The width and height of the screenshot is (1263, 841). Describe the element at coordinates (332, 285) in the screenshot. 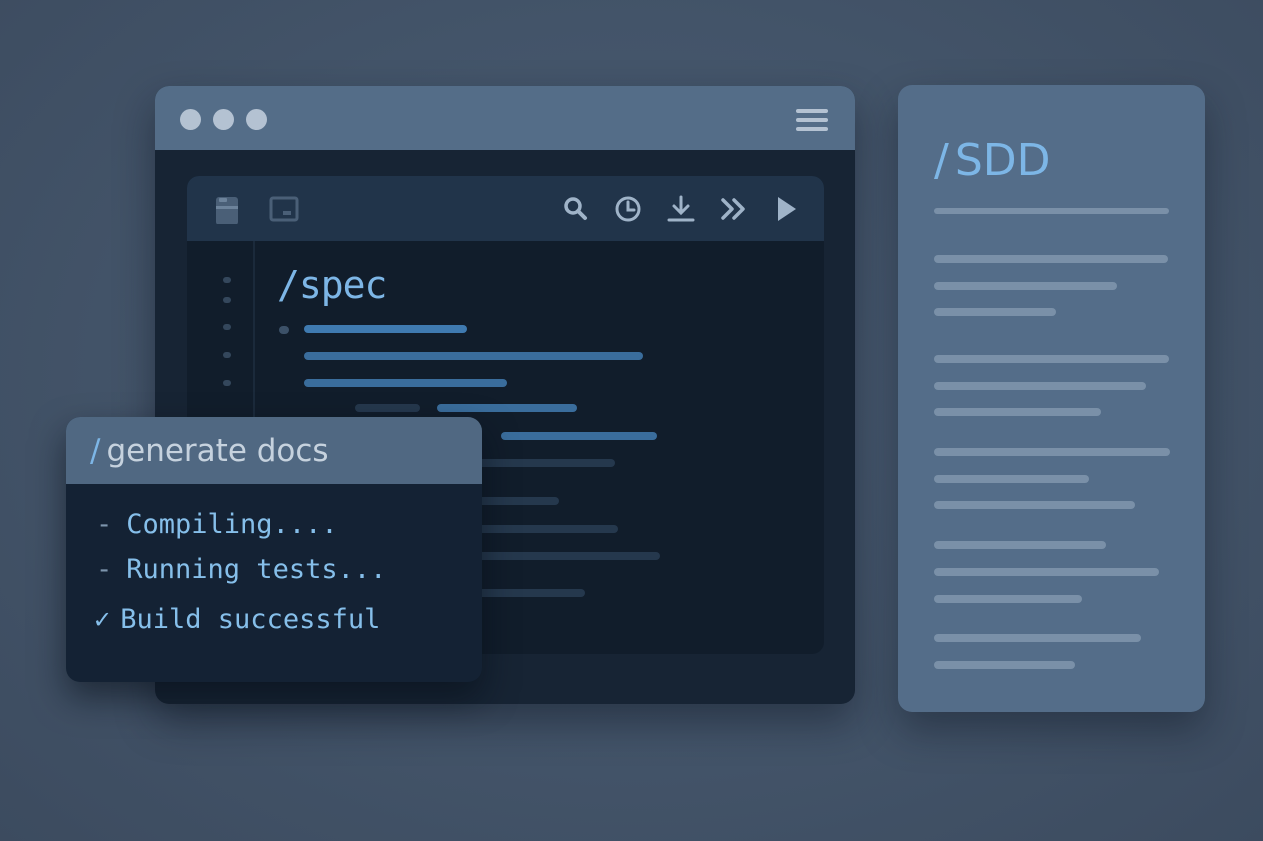

I see `file-title: /spec` at that location.